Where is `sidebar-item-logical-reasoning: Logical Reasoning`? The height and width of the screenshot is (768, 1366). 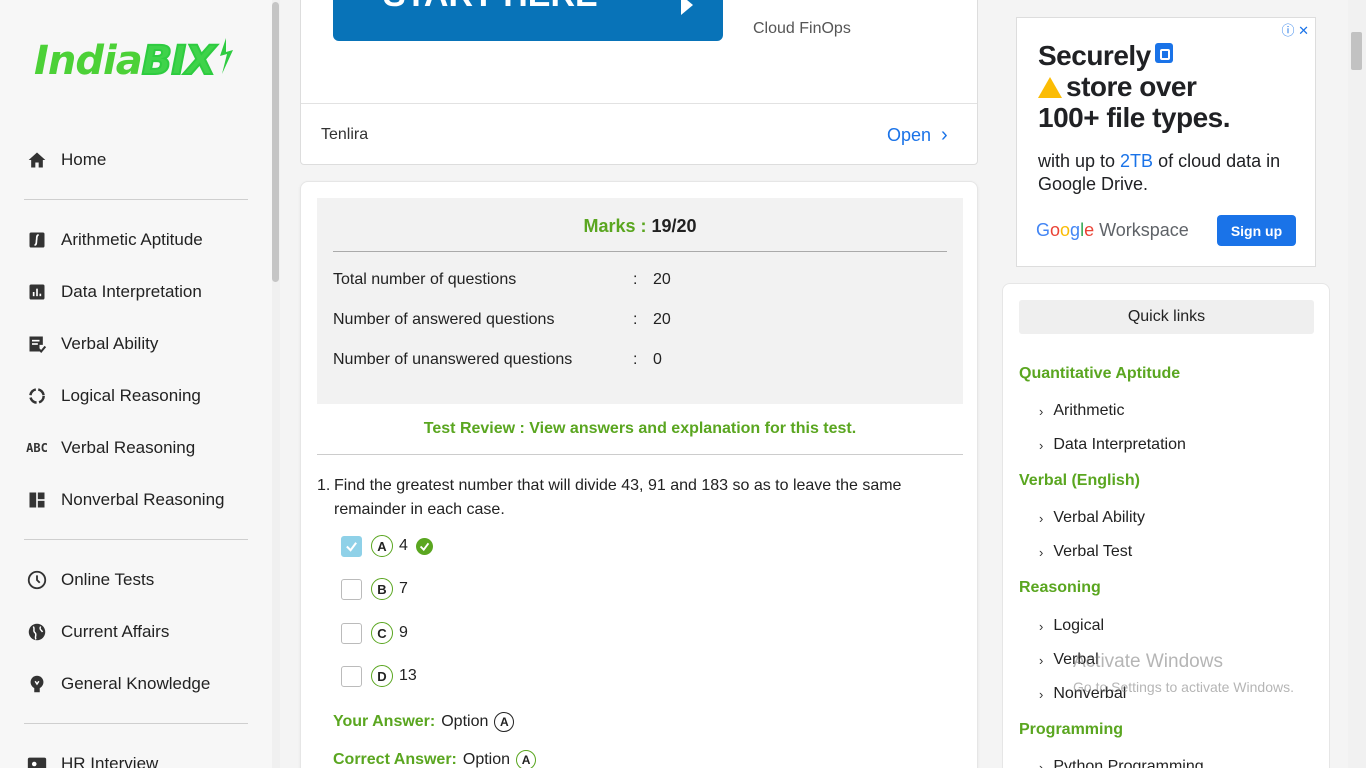
sidebar-item-logical-reasoning: Logical Reasoning is located at coordinates (136, 396).